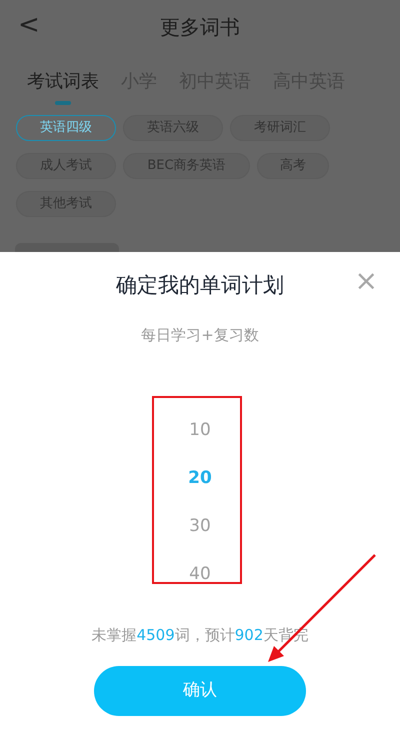 This screenshot has width=400, height=730. What do you see at coordinates (63, 87) in the screenshot?
I see `category-tab: 考试词表` at bounding box center [63, 87].